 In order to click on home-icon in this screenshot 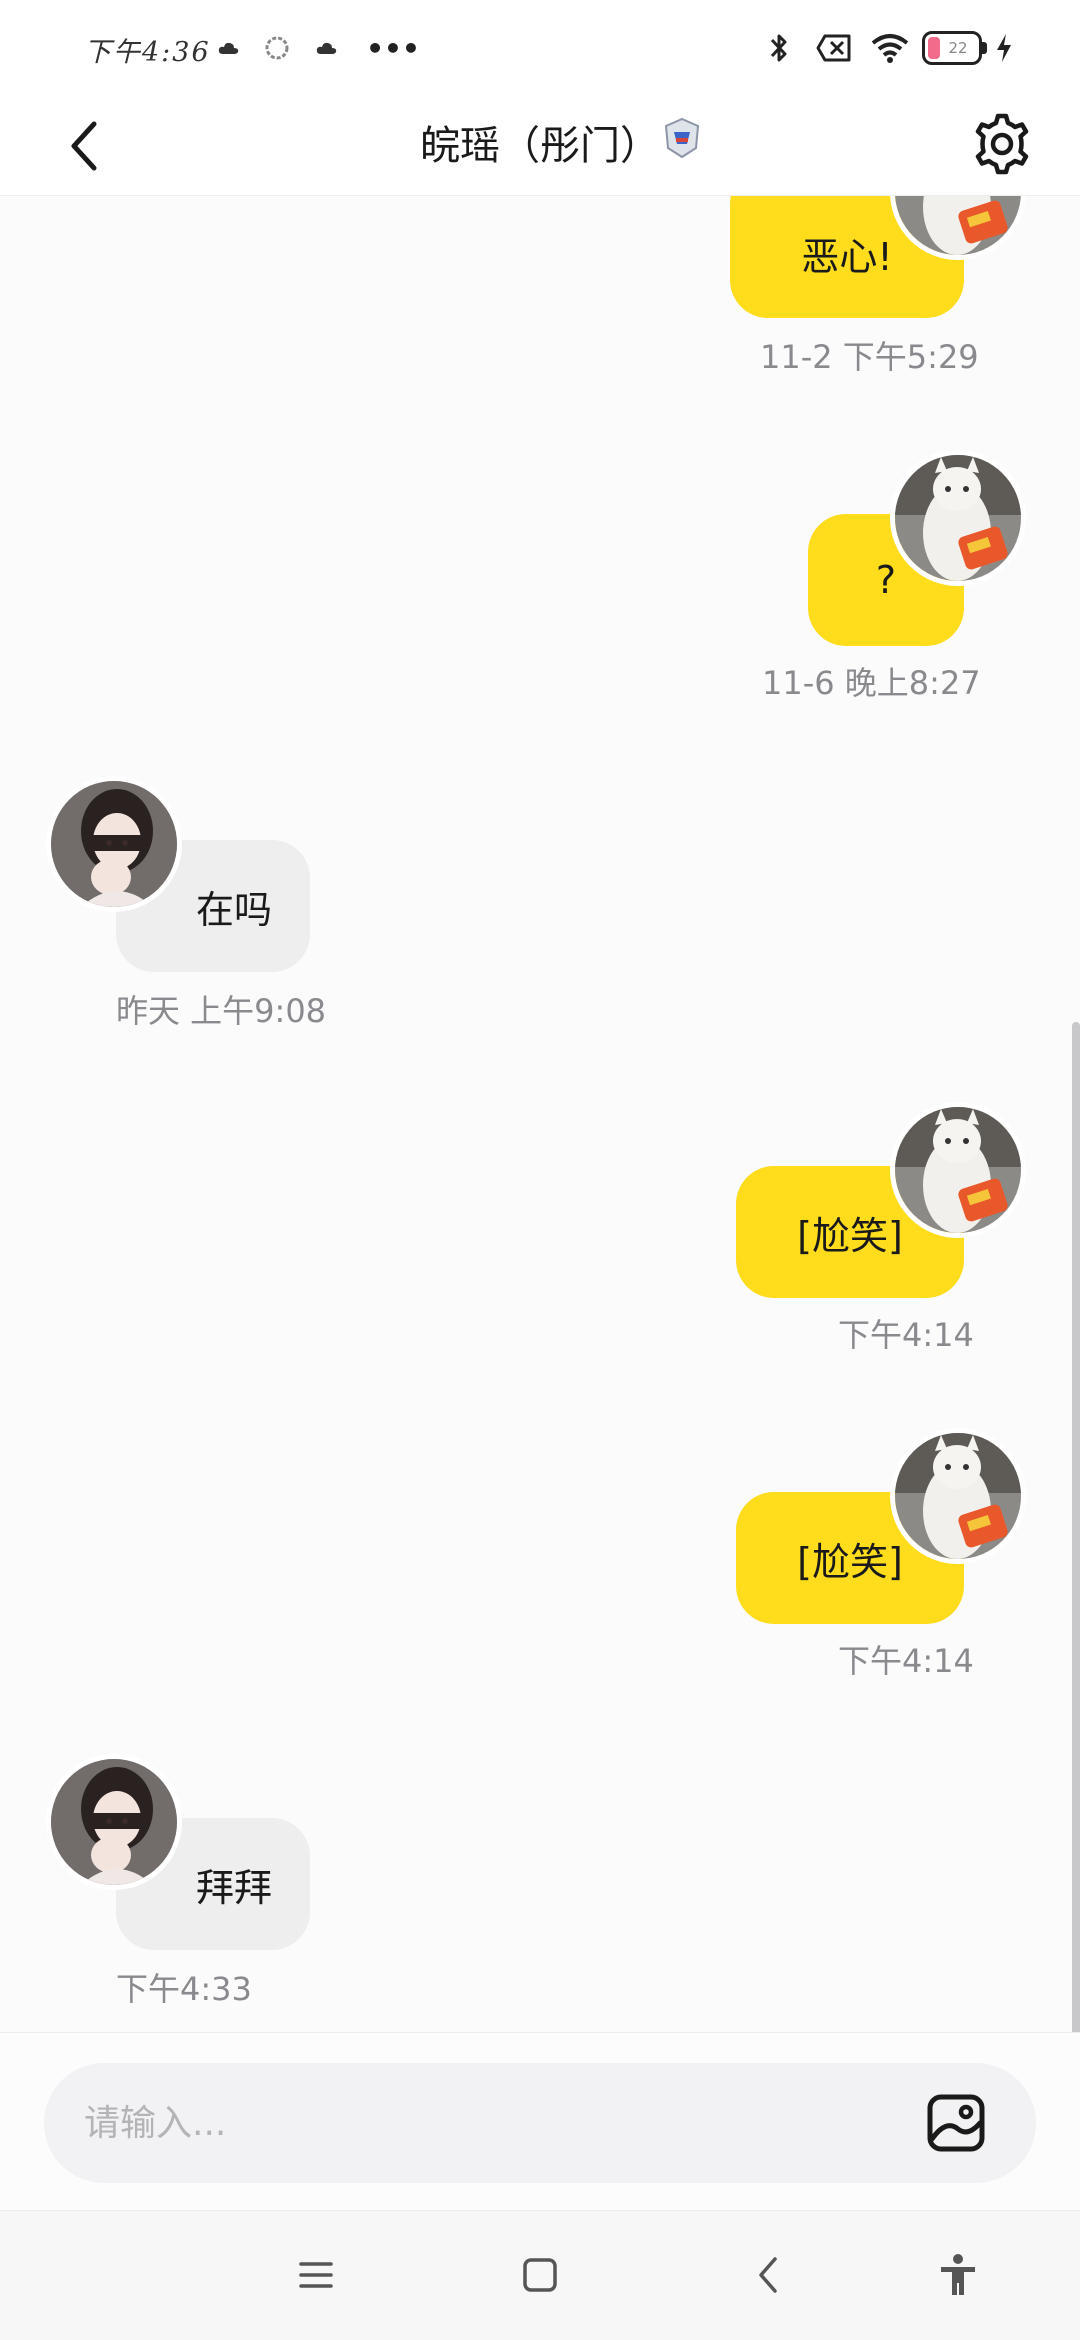, I will do `click(540, 2275)`.